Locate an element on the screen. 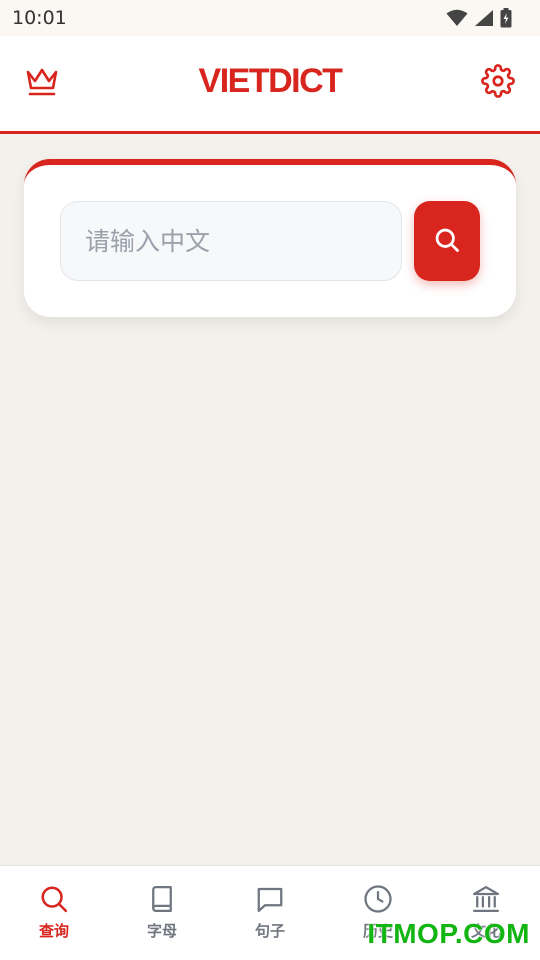 The image size is (540, 960). status-time: 10:01 is located at coordinates (39, 18).